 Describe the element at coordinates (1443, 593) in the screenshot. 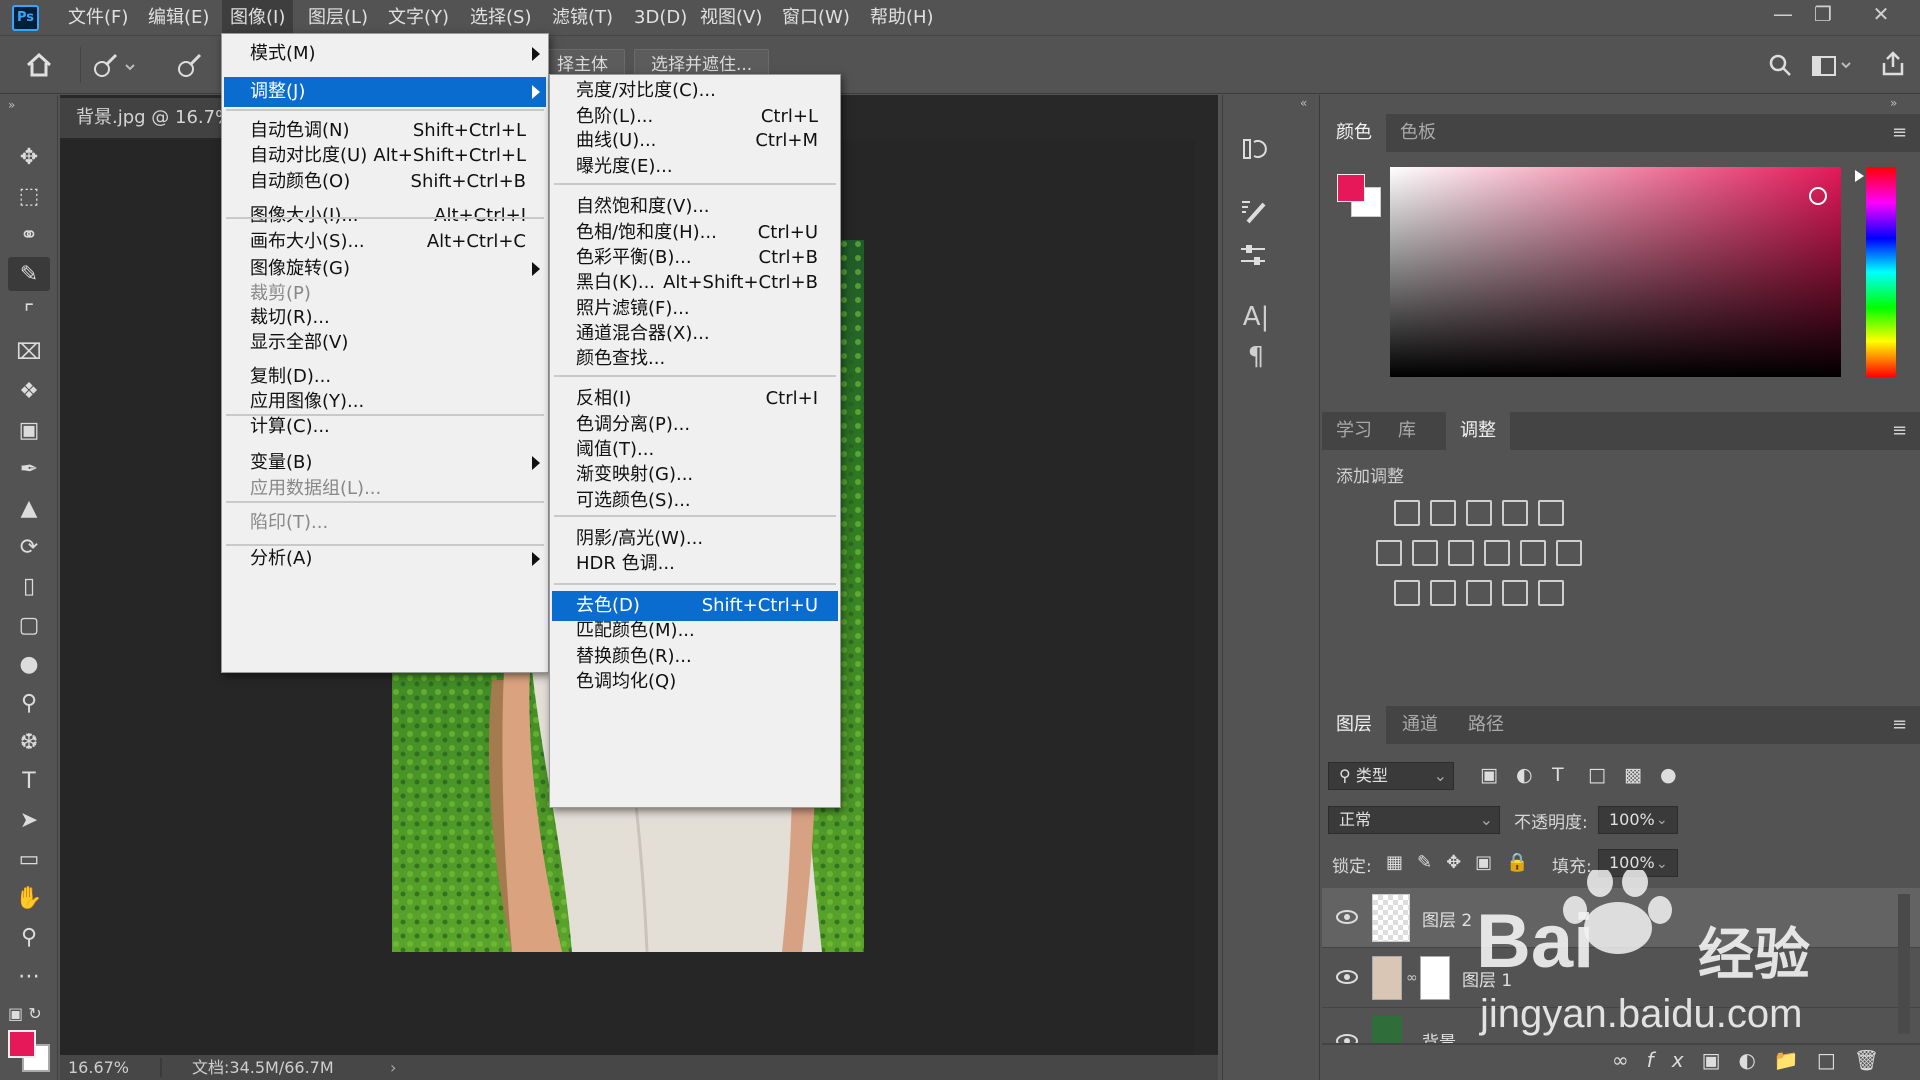

I see `posterize-icon` at that location.